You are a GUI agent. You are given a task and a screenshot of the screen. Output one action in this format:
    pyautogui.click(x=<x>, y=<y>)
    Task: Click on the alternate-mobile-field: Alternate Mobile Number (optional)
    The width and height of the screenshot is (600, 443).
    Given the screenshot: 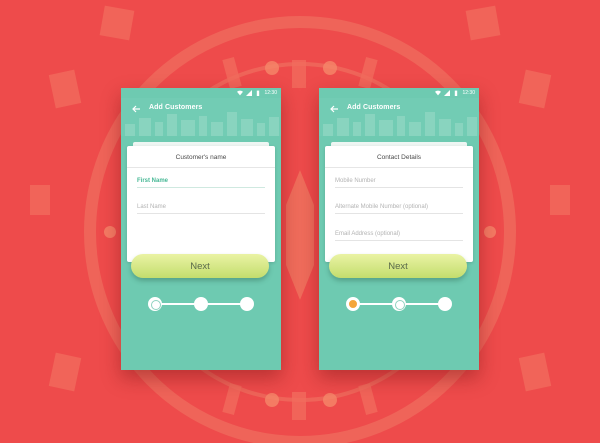 What is the action you would take?
    pyautogui.click(x=399, y=209)
    